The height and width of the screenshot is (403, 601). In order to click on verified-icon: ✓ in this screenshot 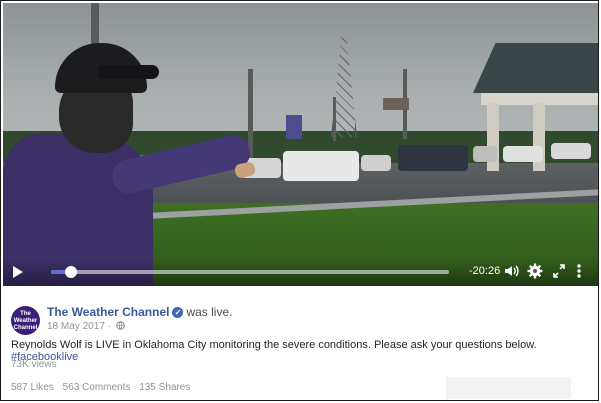, I will do `click(178, 312)`.